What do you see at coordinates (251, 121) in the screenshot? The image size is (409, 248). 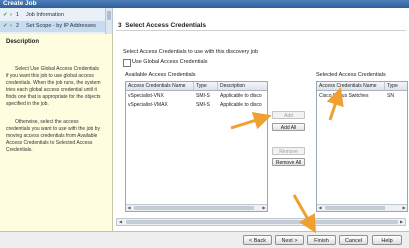 I see `arrow-to-add-icon` at bounding box center [251, 121].